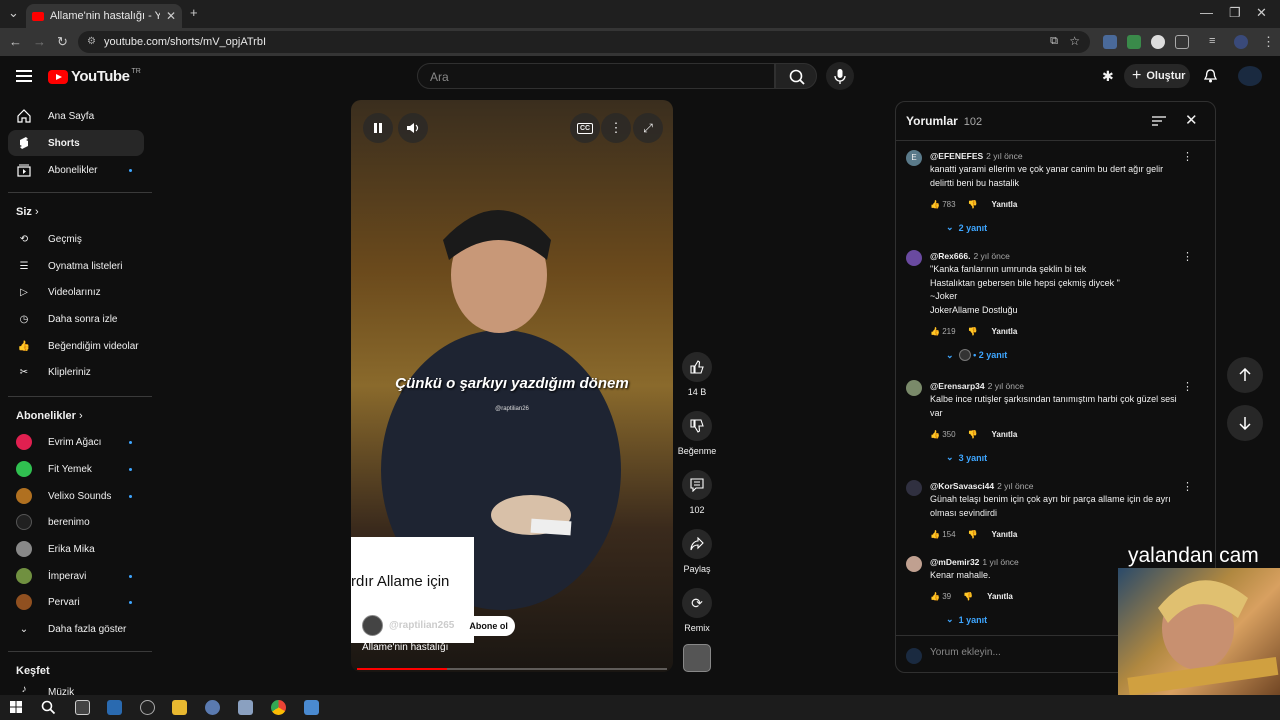 This screenshot has height=720, width=1280. Describe the element at coordinates (966, 619) in the screenshot. I see `view-replies-button: ⌄ 1 yanıt` at that location.